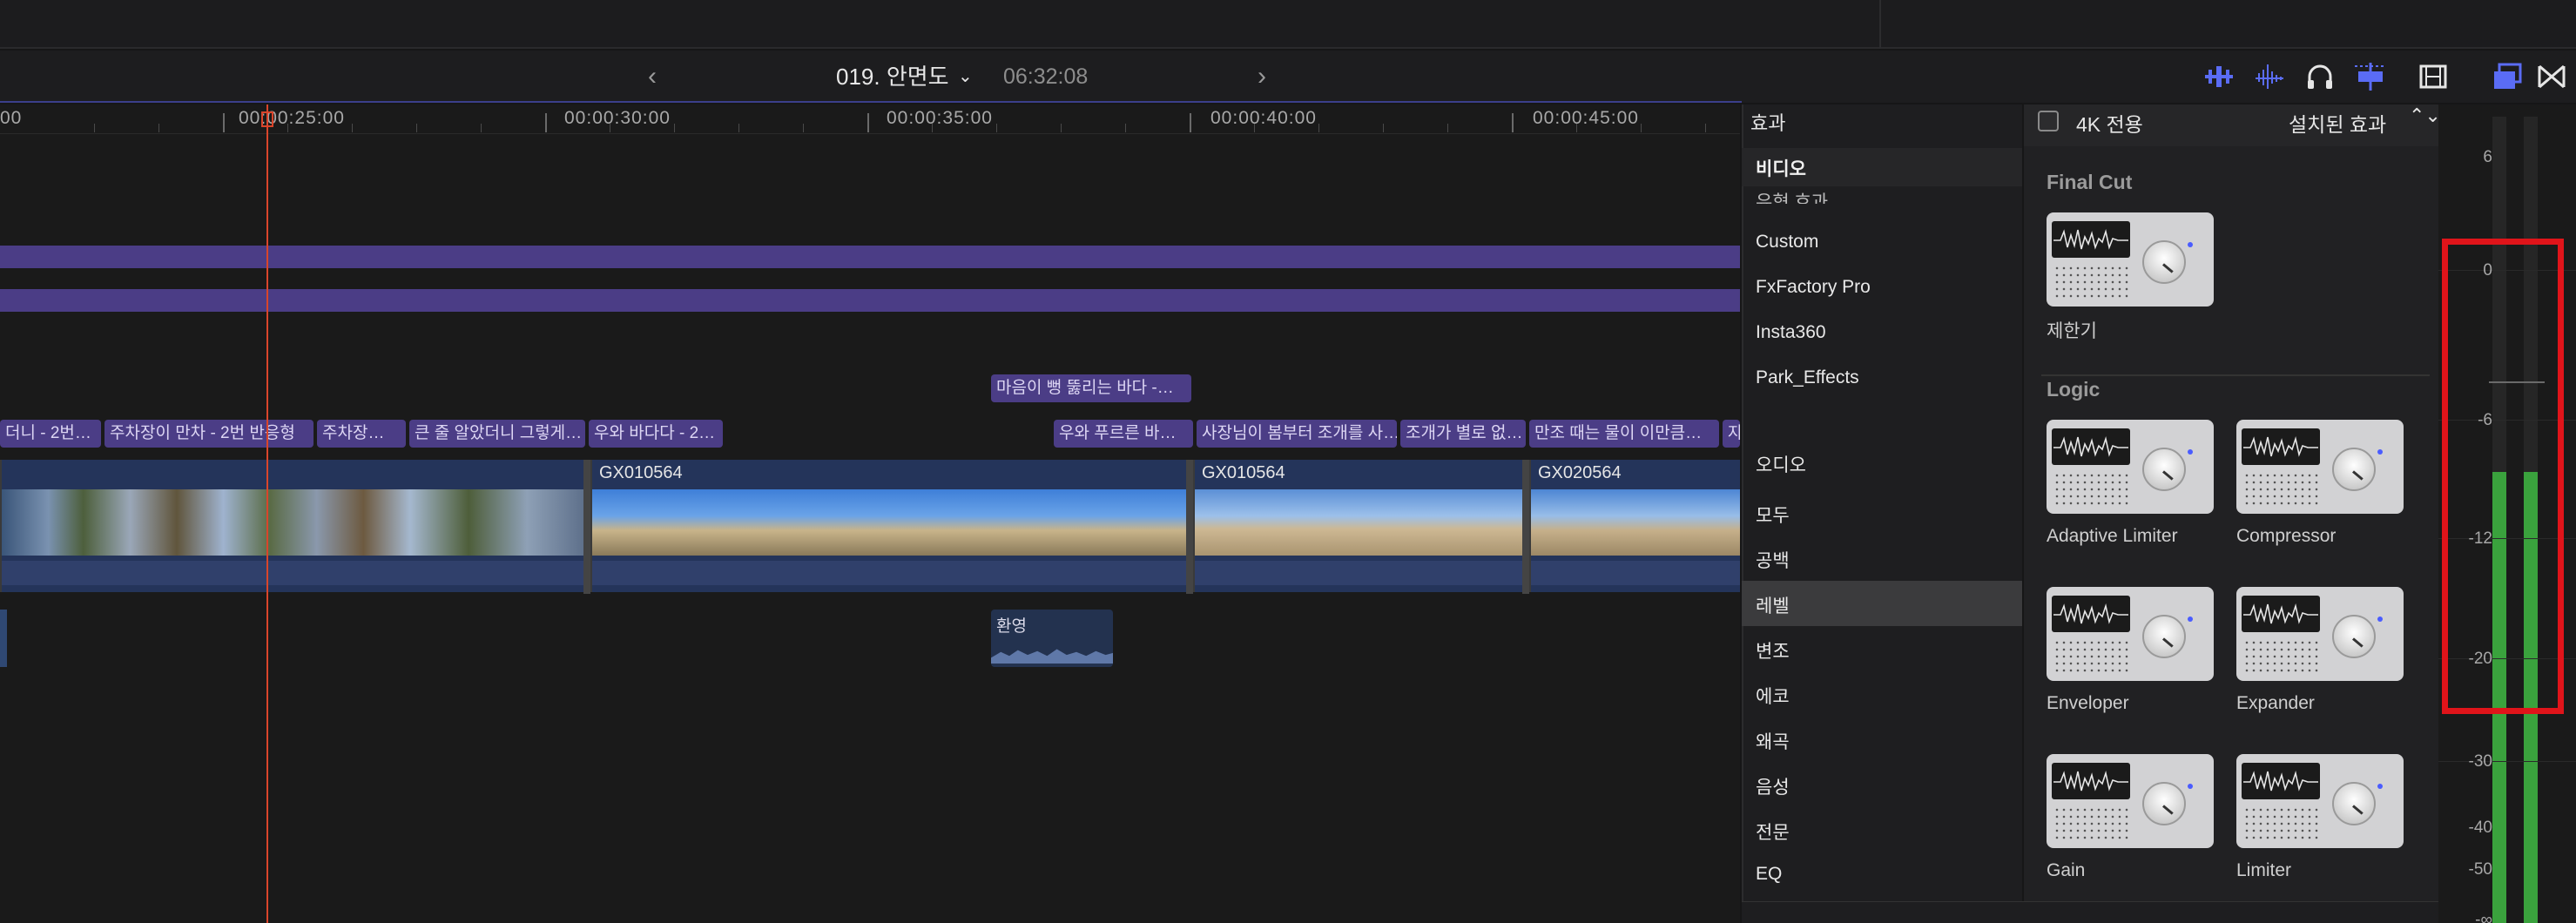 This screenshot has width=2576, height=923. Describe the element at coordinates (2090, 912) in the screenshot. I see `effects-search-bar` at that location.